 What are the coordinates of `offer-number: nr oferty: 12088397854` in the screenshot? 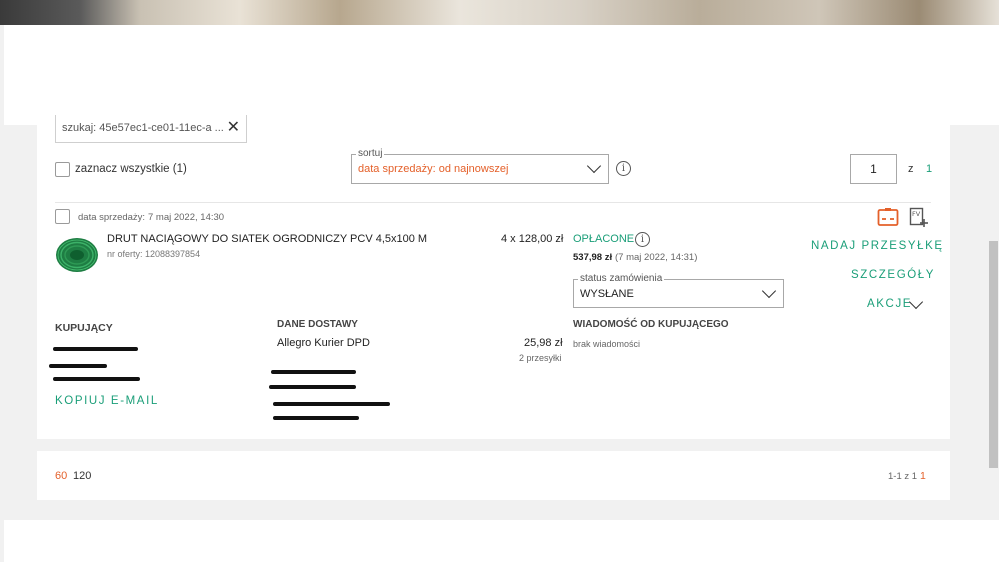 It's located at (154, 254).